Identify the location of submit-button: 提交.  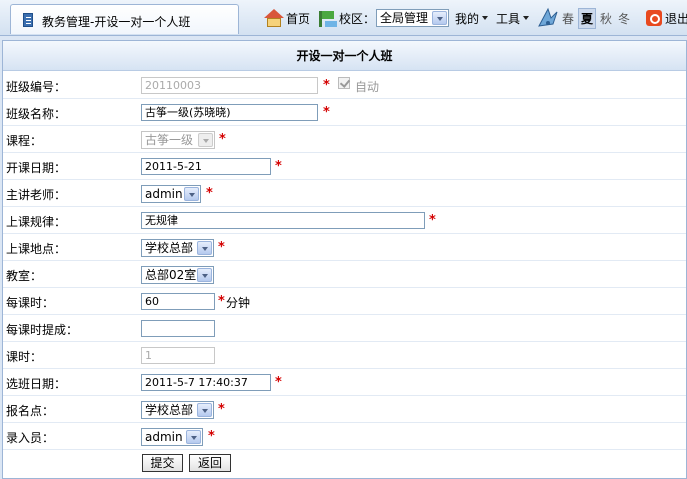
(162, 463).